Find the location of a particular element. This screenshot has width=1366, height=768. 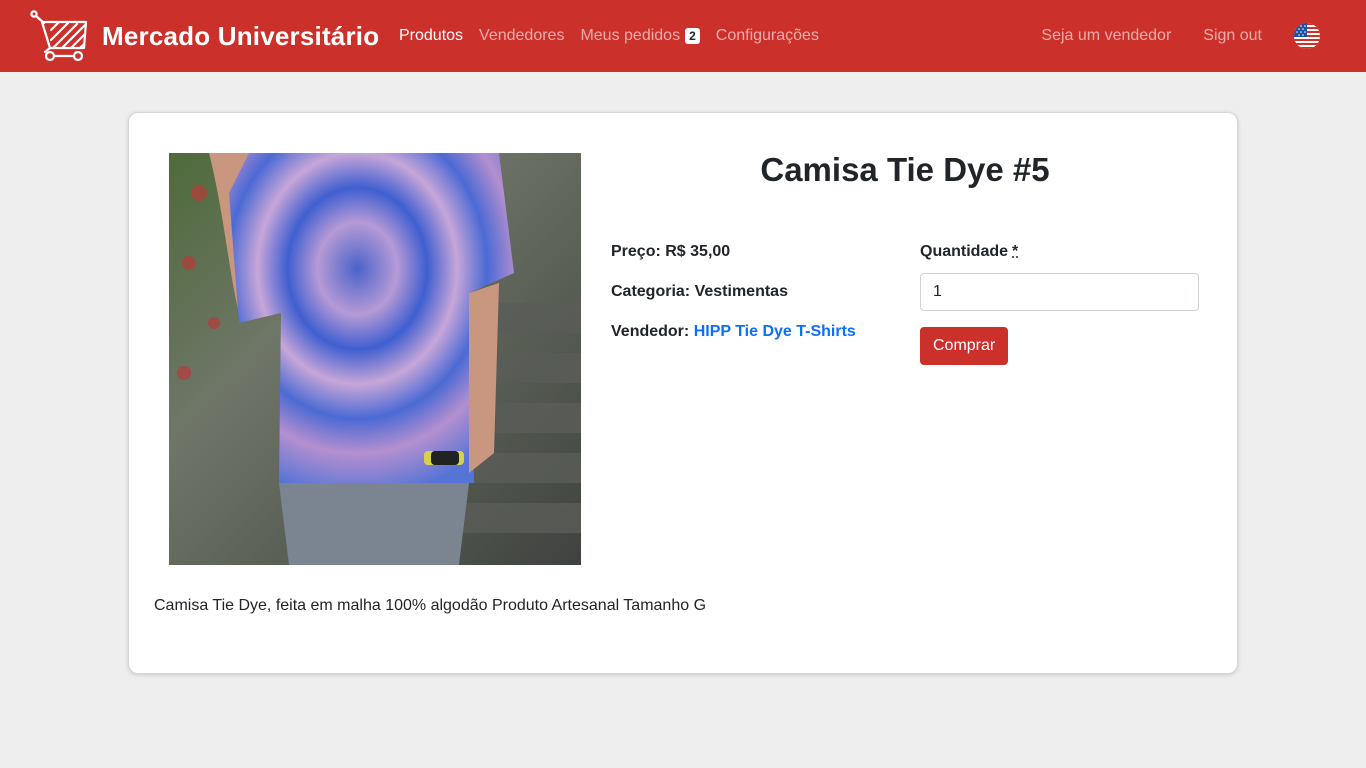

brand-link: Mercado Universitário is located at coordinates (204, 36).